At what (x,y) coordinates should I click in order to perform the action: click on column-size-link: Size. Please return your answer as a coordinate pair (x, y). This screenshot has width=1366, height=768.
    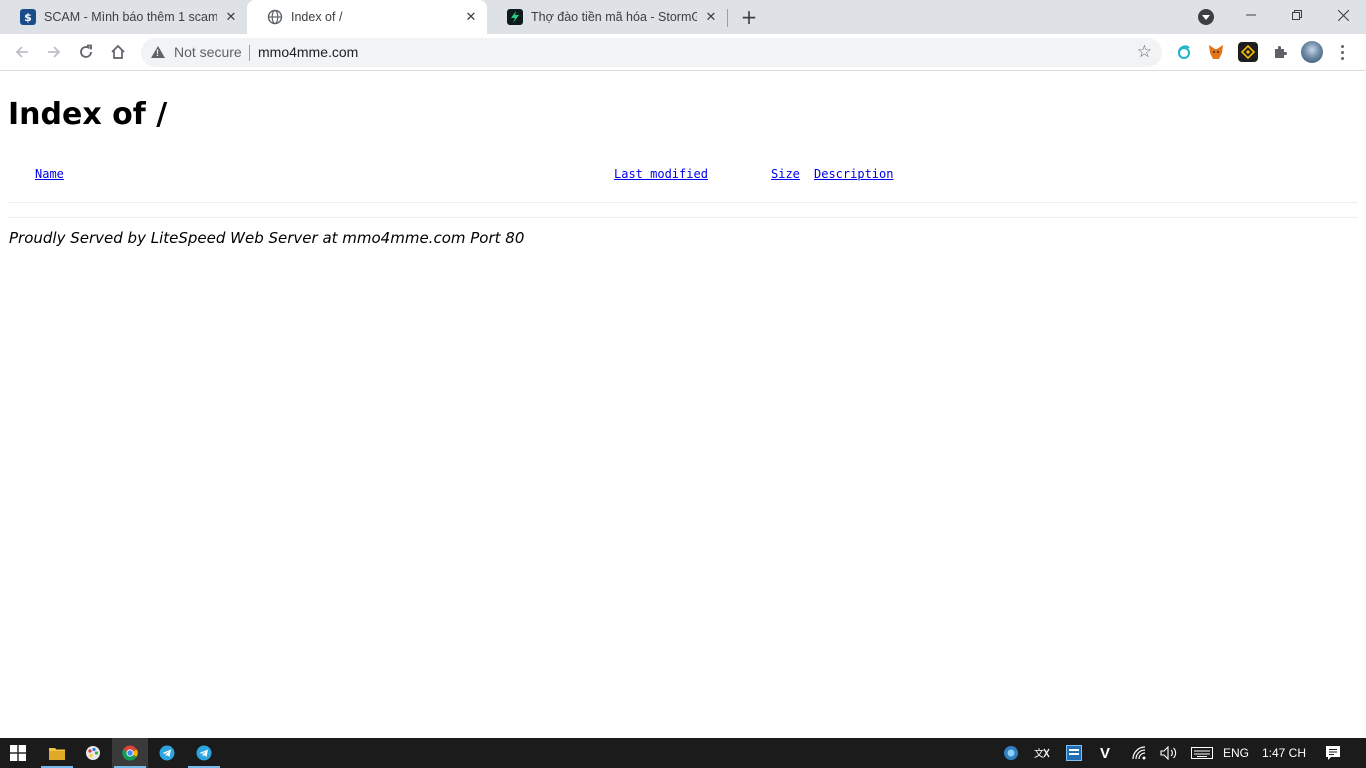
    Looking at the image, I should click on (785, 174).